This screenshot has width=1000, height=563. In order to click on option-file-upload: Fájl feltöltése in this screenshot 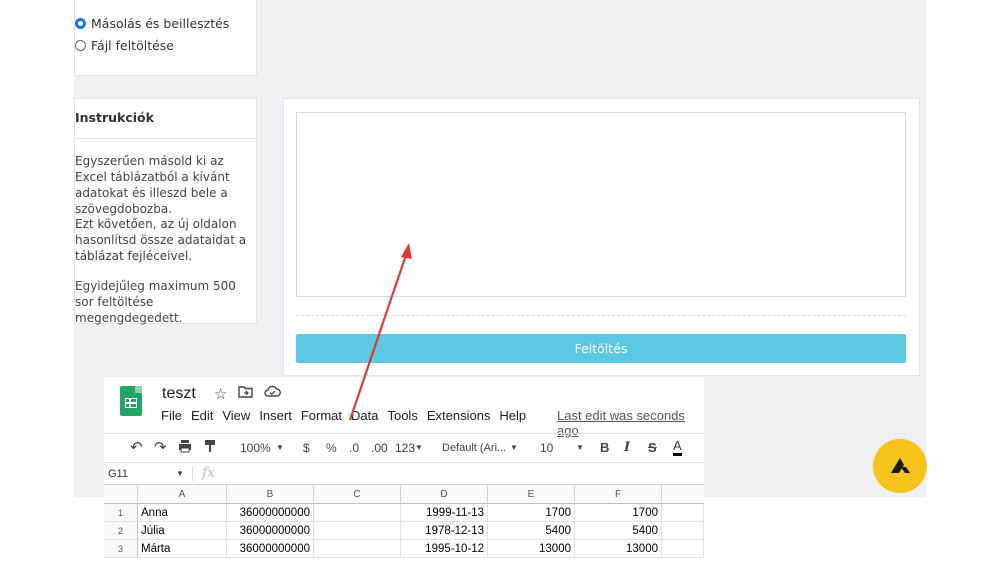, I will do `click(124, 45)`.